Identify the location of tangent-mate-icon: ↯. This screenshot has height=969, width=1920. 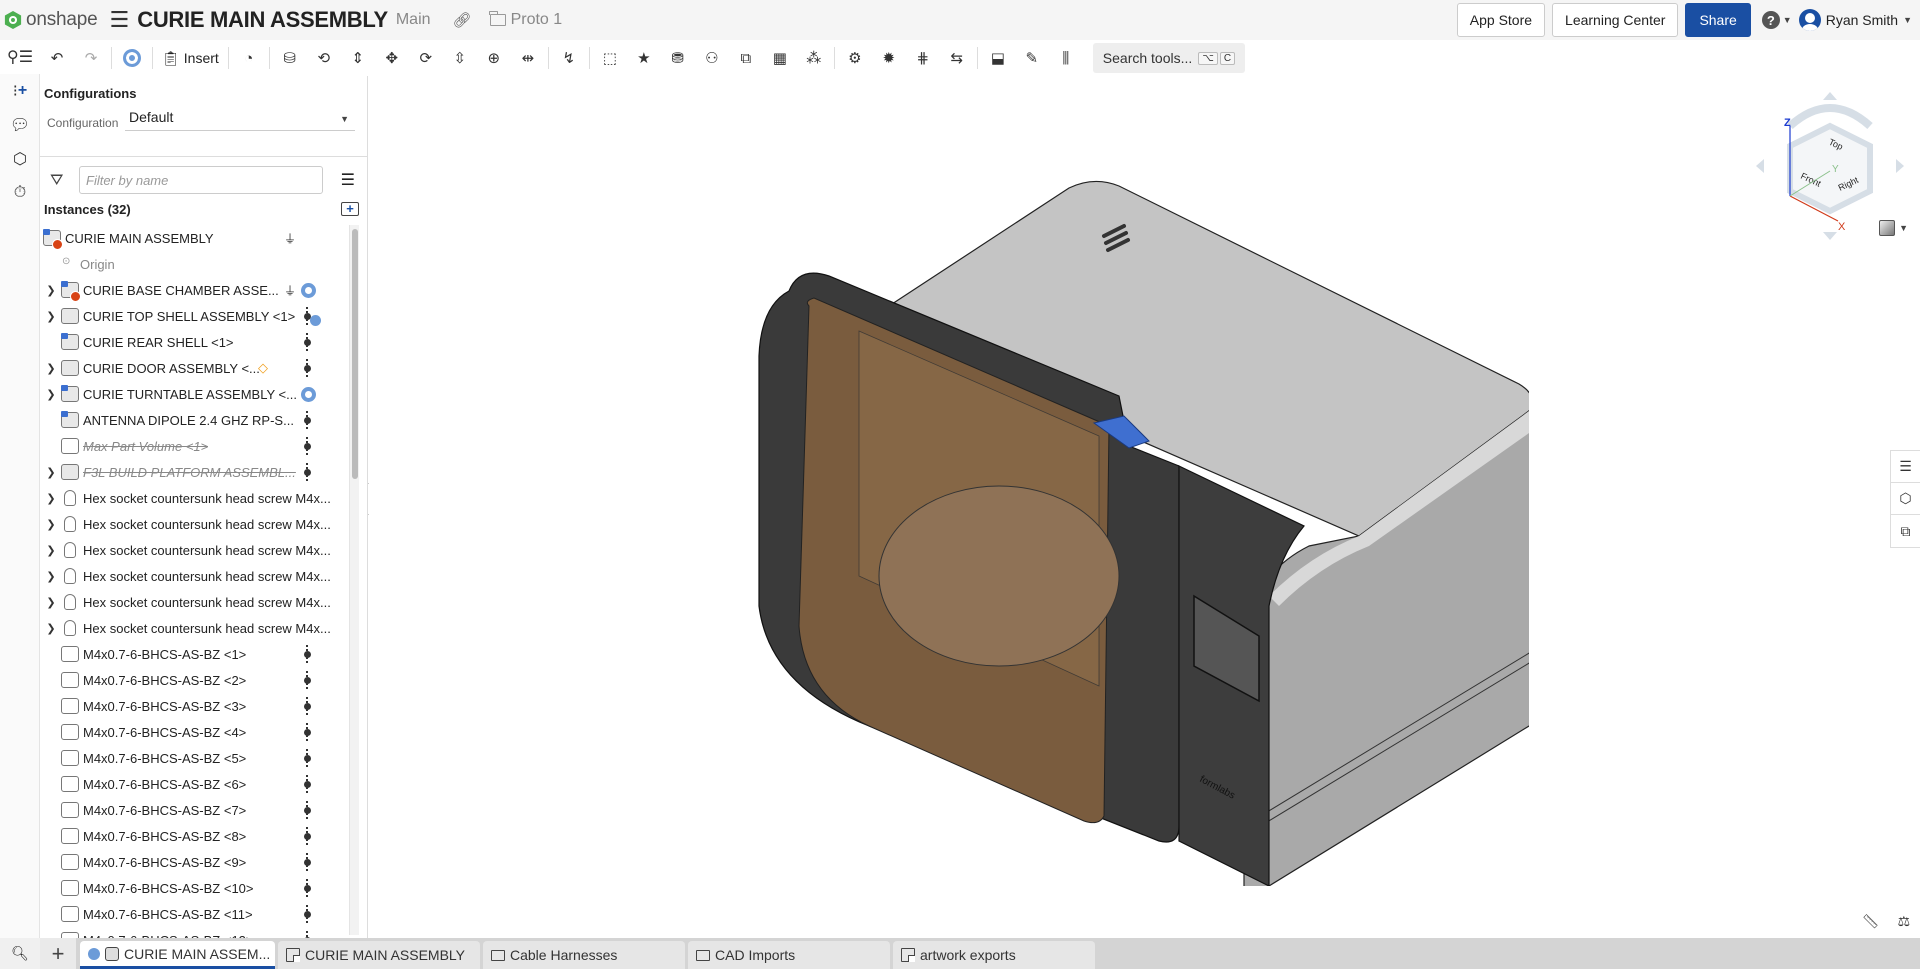
(569, 58).